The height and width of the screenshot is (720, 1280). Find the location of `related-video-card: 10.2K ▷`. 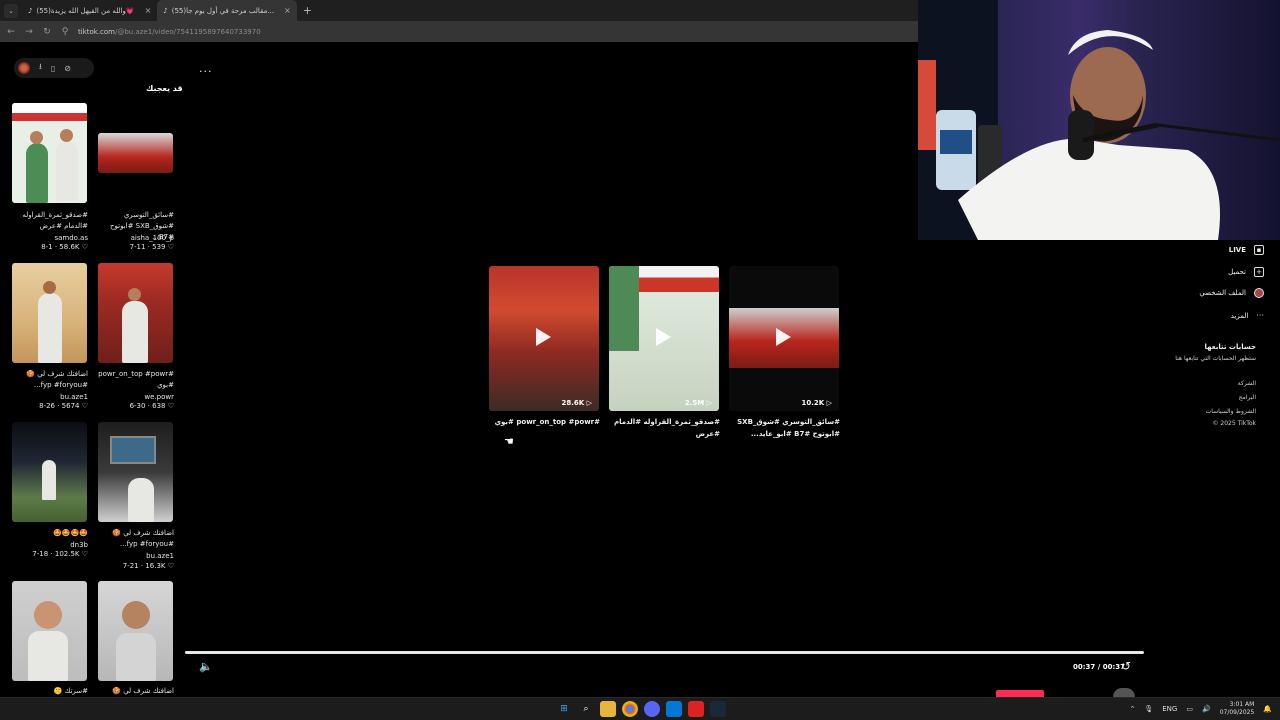

related-video-card: 10.2K ▷ is located at coordinates (784, 338).